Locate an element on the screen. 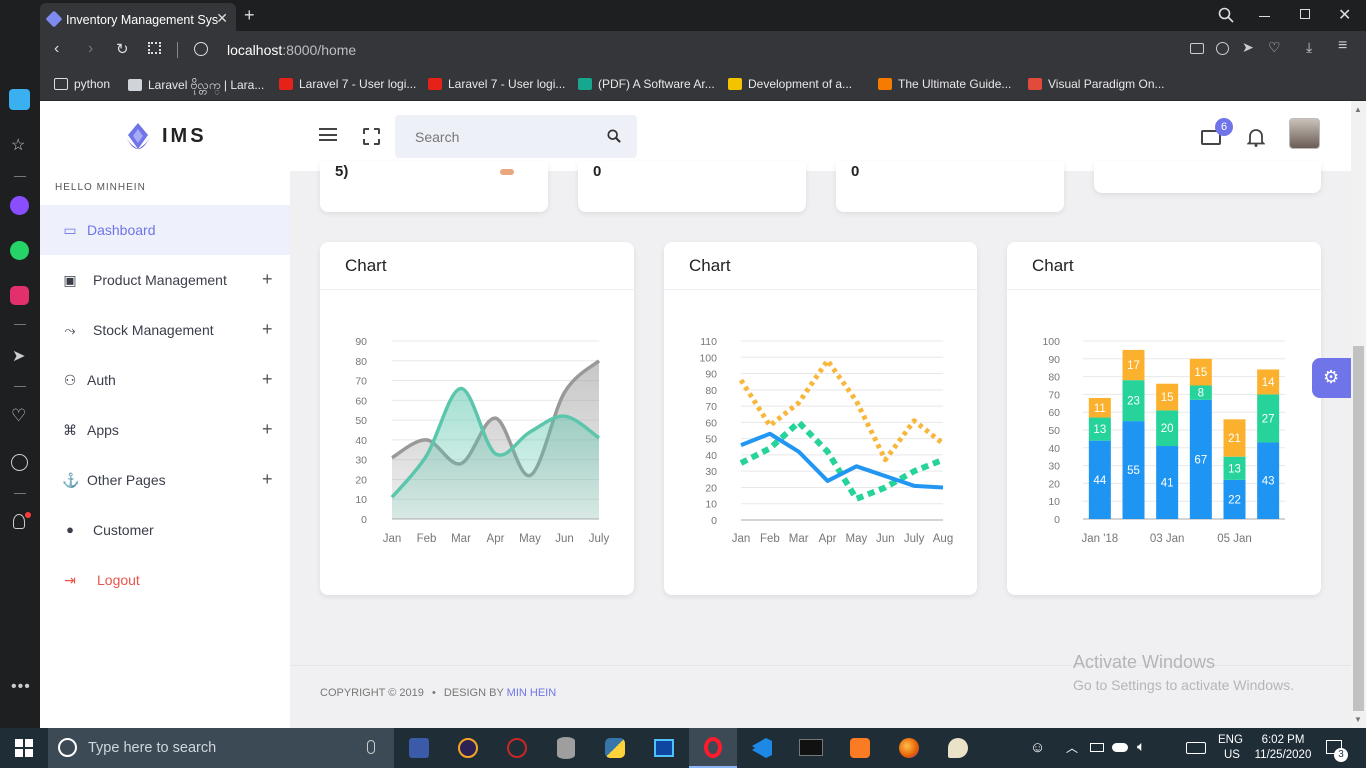 Image resolution: width=1366 pixels, height=768 pixels. microphone-icon is located at coordinates (371, 747).